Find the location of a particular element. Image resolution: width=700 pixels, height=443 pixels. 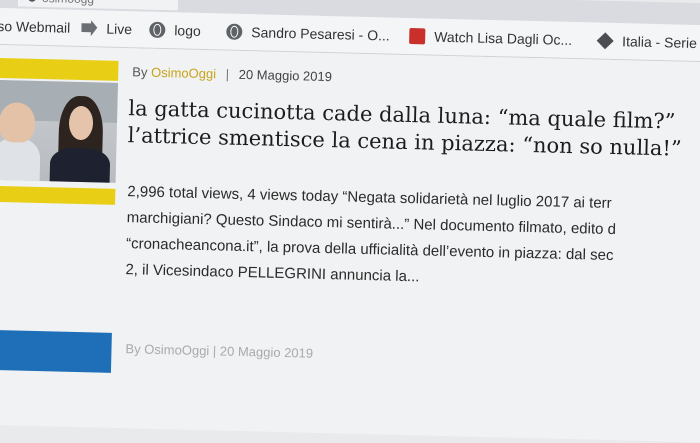

bookmark-label: Live is located at coordinates (119, 29).